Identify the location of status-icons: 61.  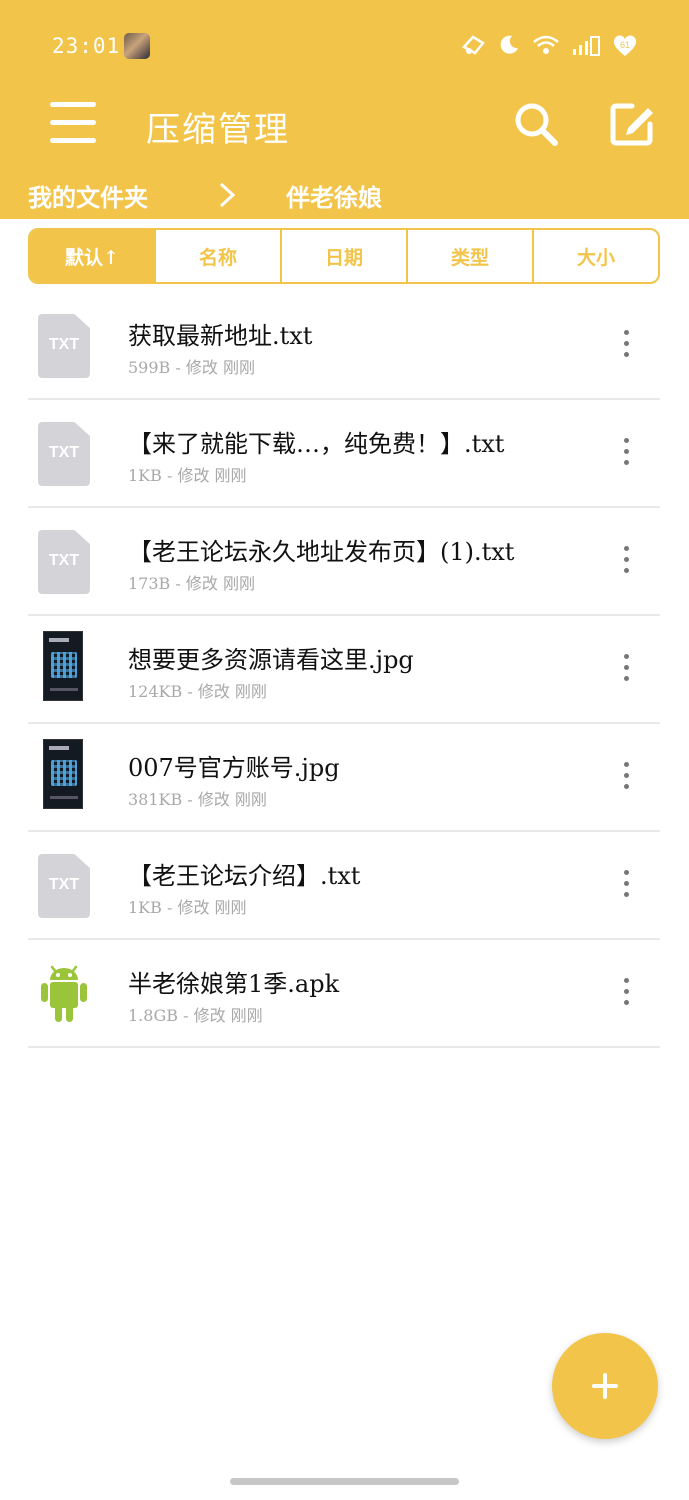
(550, 45).